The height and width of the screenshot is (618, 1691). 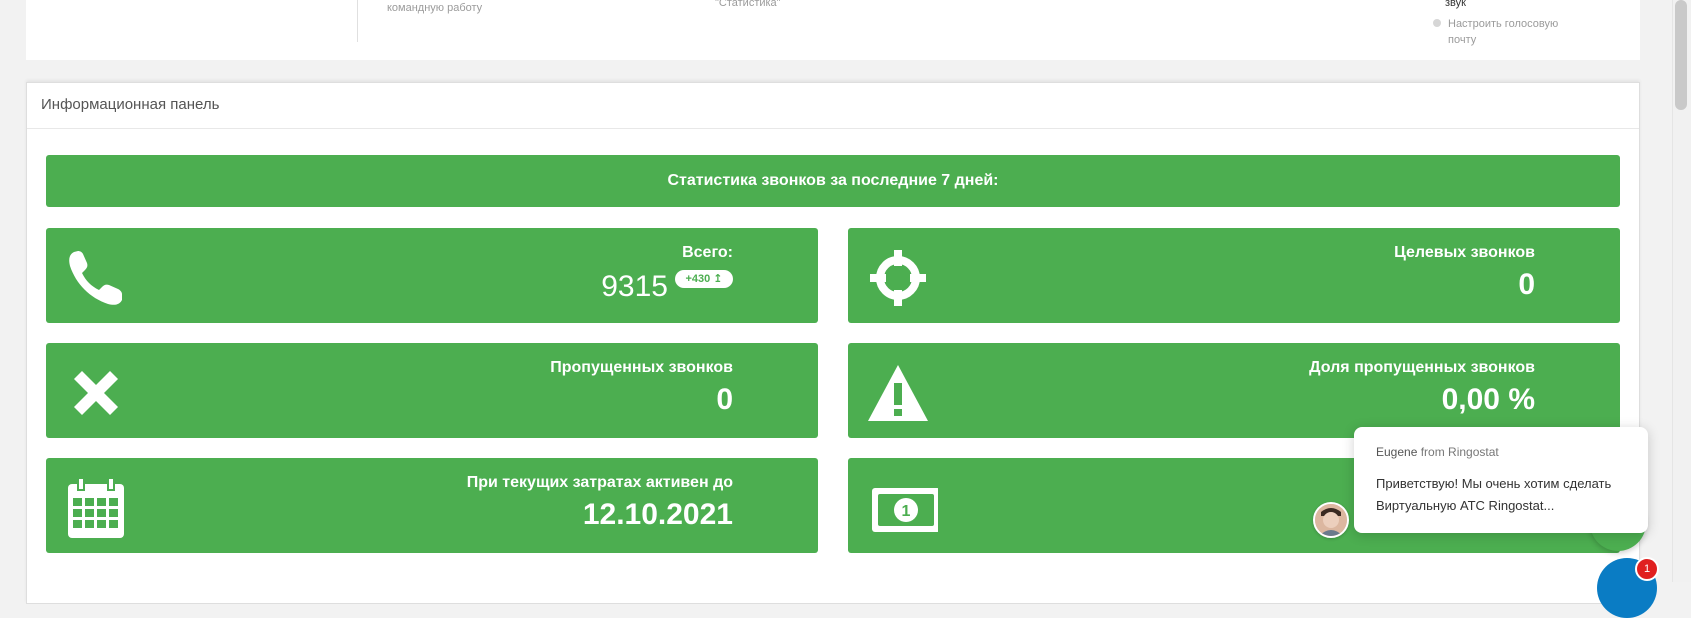 What do you see at coordinates (432, 275) in the screenshot?
I see `total-calls-tile: Всего: 9315 +430 ↥` at bounding box center [432, 275].